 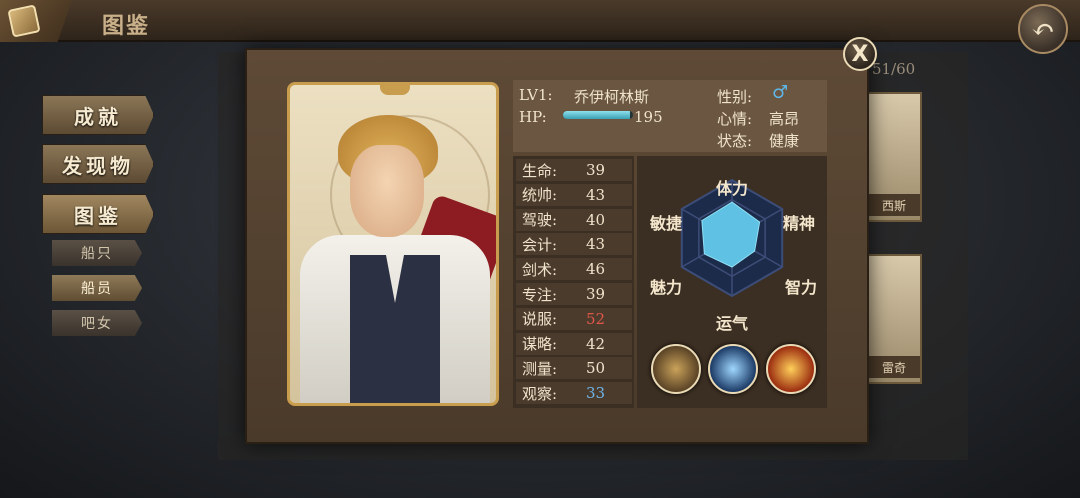 I want to click on book-icon, so click(x=36, y=21).